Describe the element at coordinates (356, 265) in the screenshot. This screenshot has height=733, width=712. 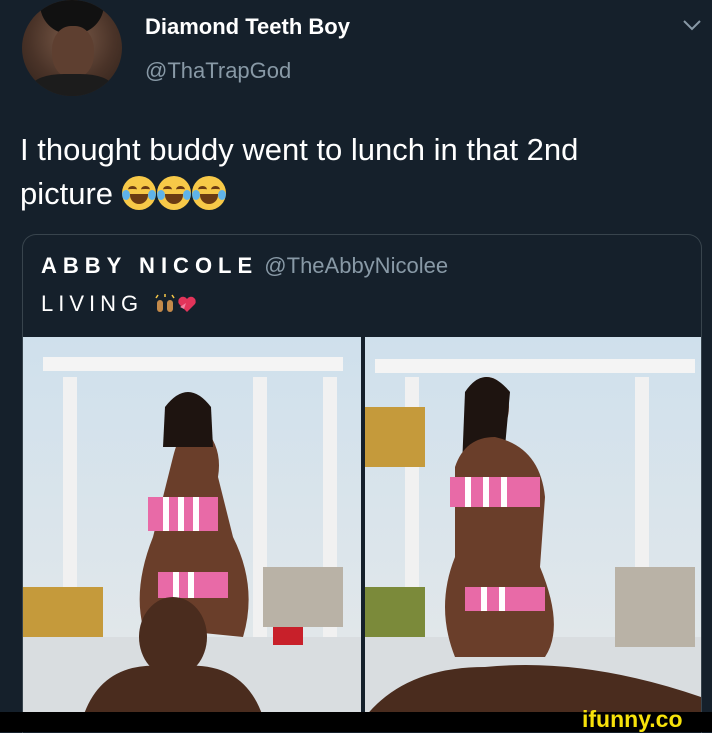
I see `quoted-handle: @TheAbbyNicolee` at that location.